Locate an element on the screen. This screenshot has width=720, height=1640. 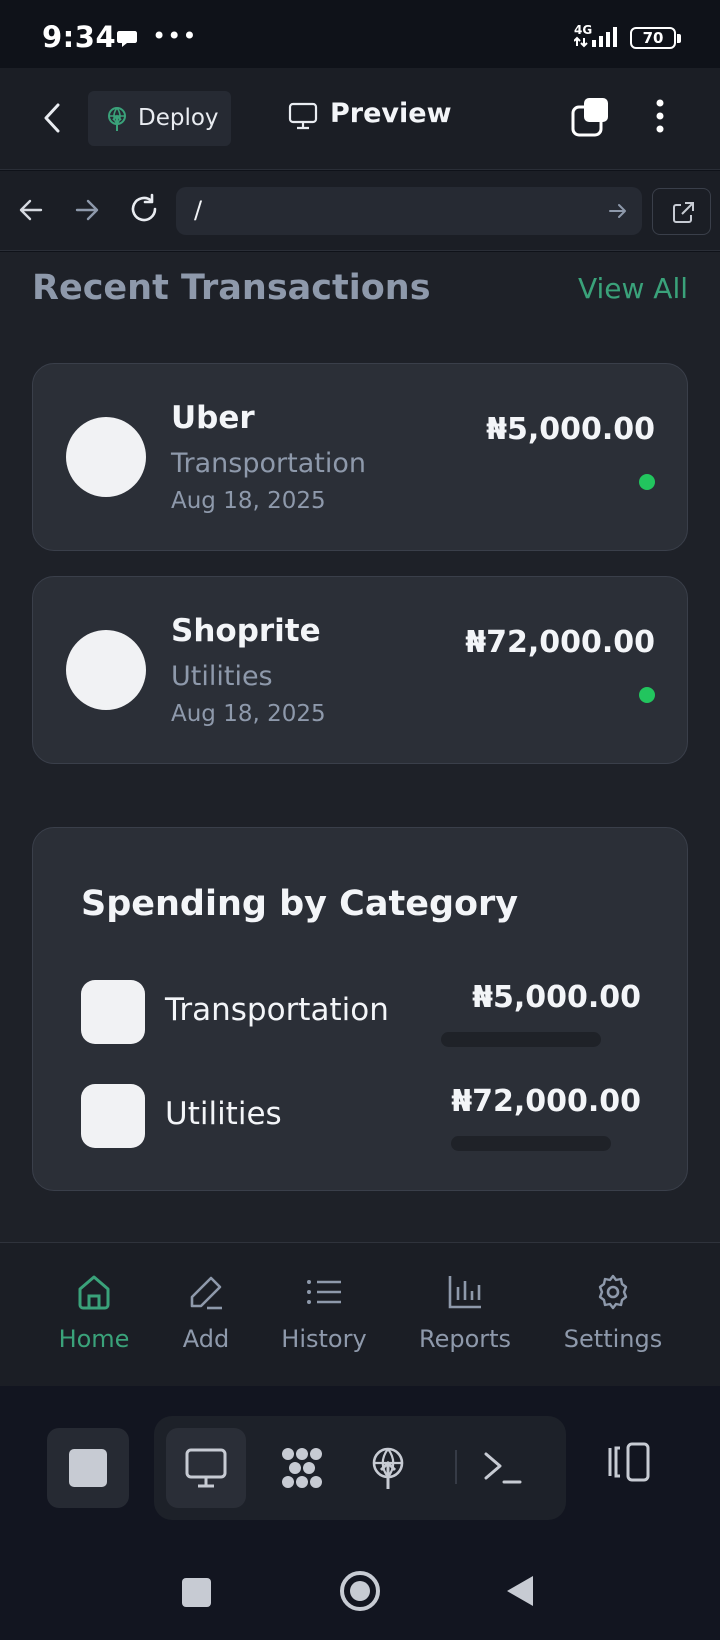
deploy-label: Deploy is located at coordinates (178, 118).